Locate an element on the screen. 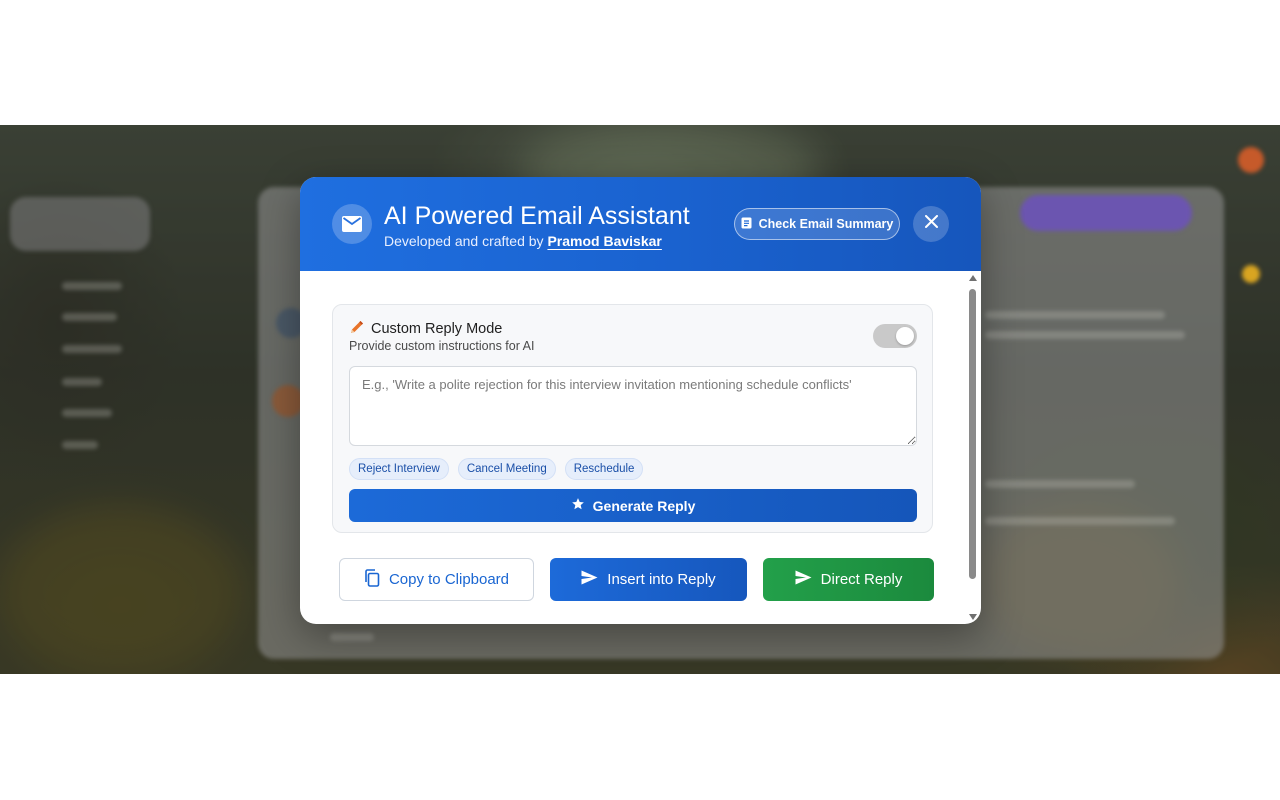 This screenshot has height=800, width=1280. check-email-summary-button: Check Email Summary is located at coordinates (817, 224).